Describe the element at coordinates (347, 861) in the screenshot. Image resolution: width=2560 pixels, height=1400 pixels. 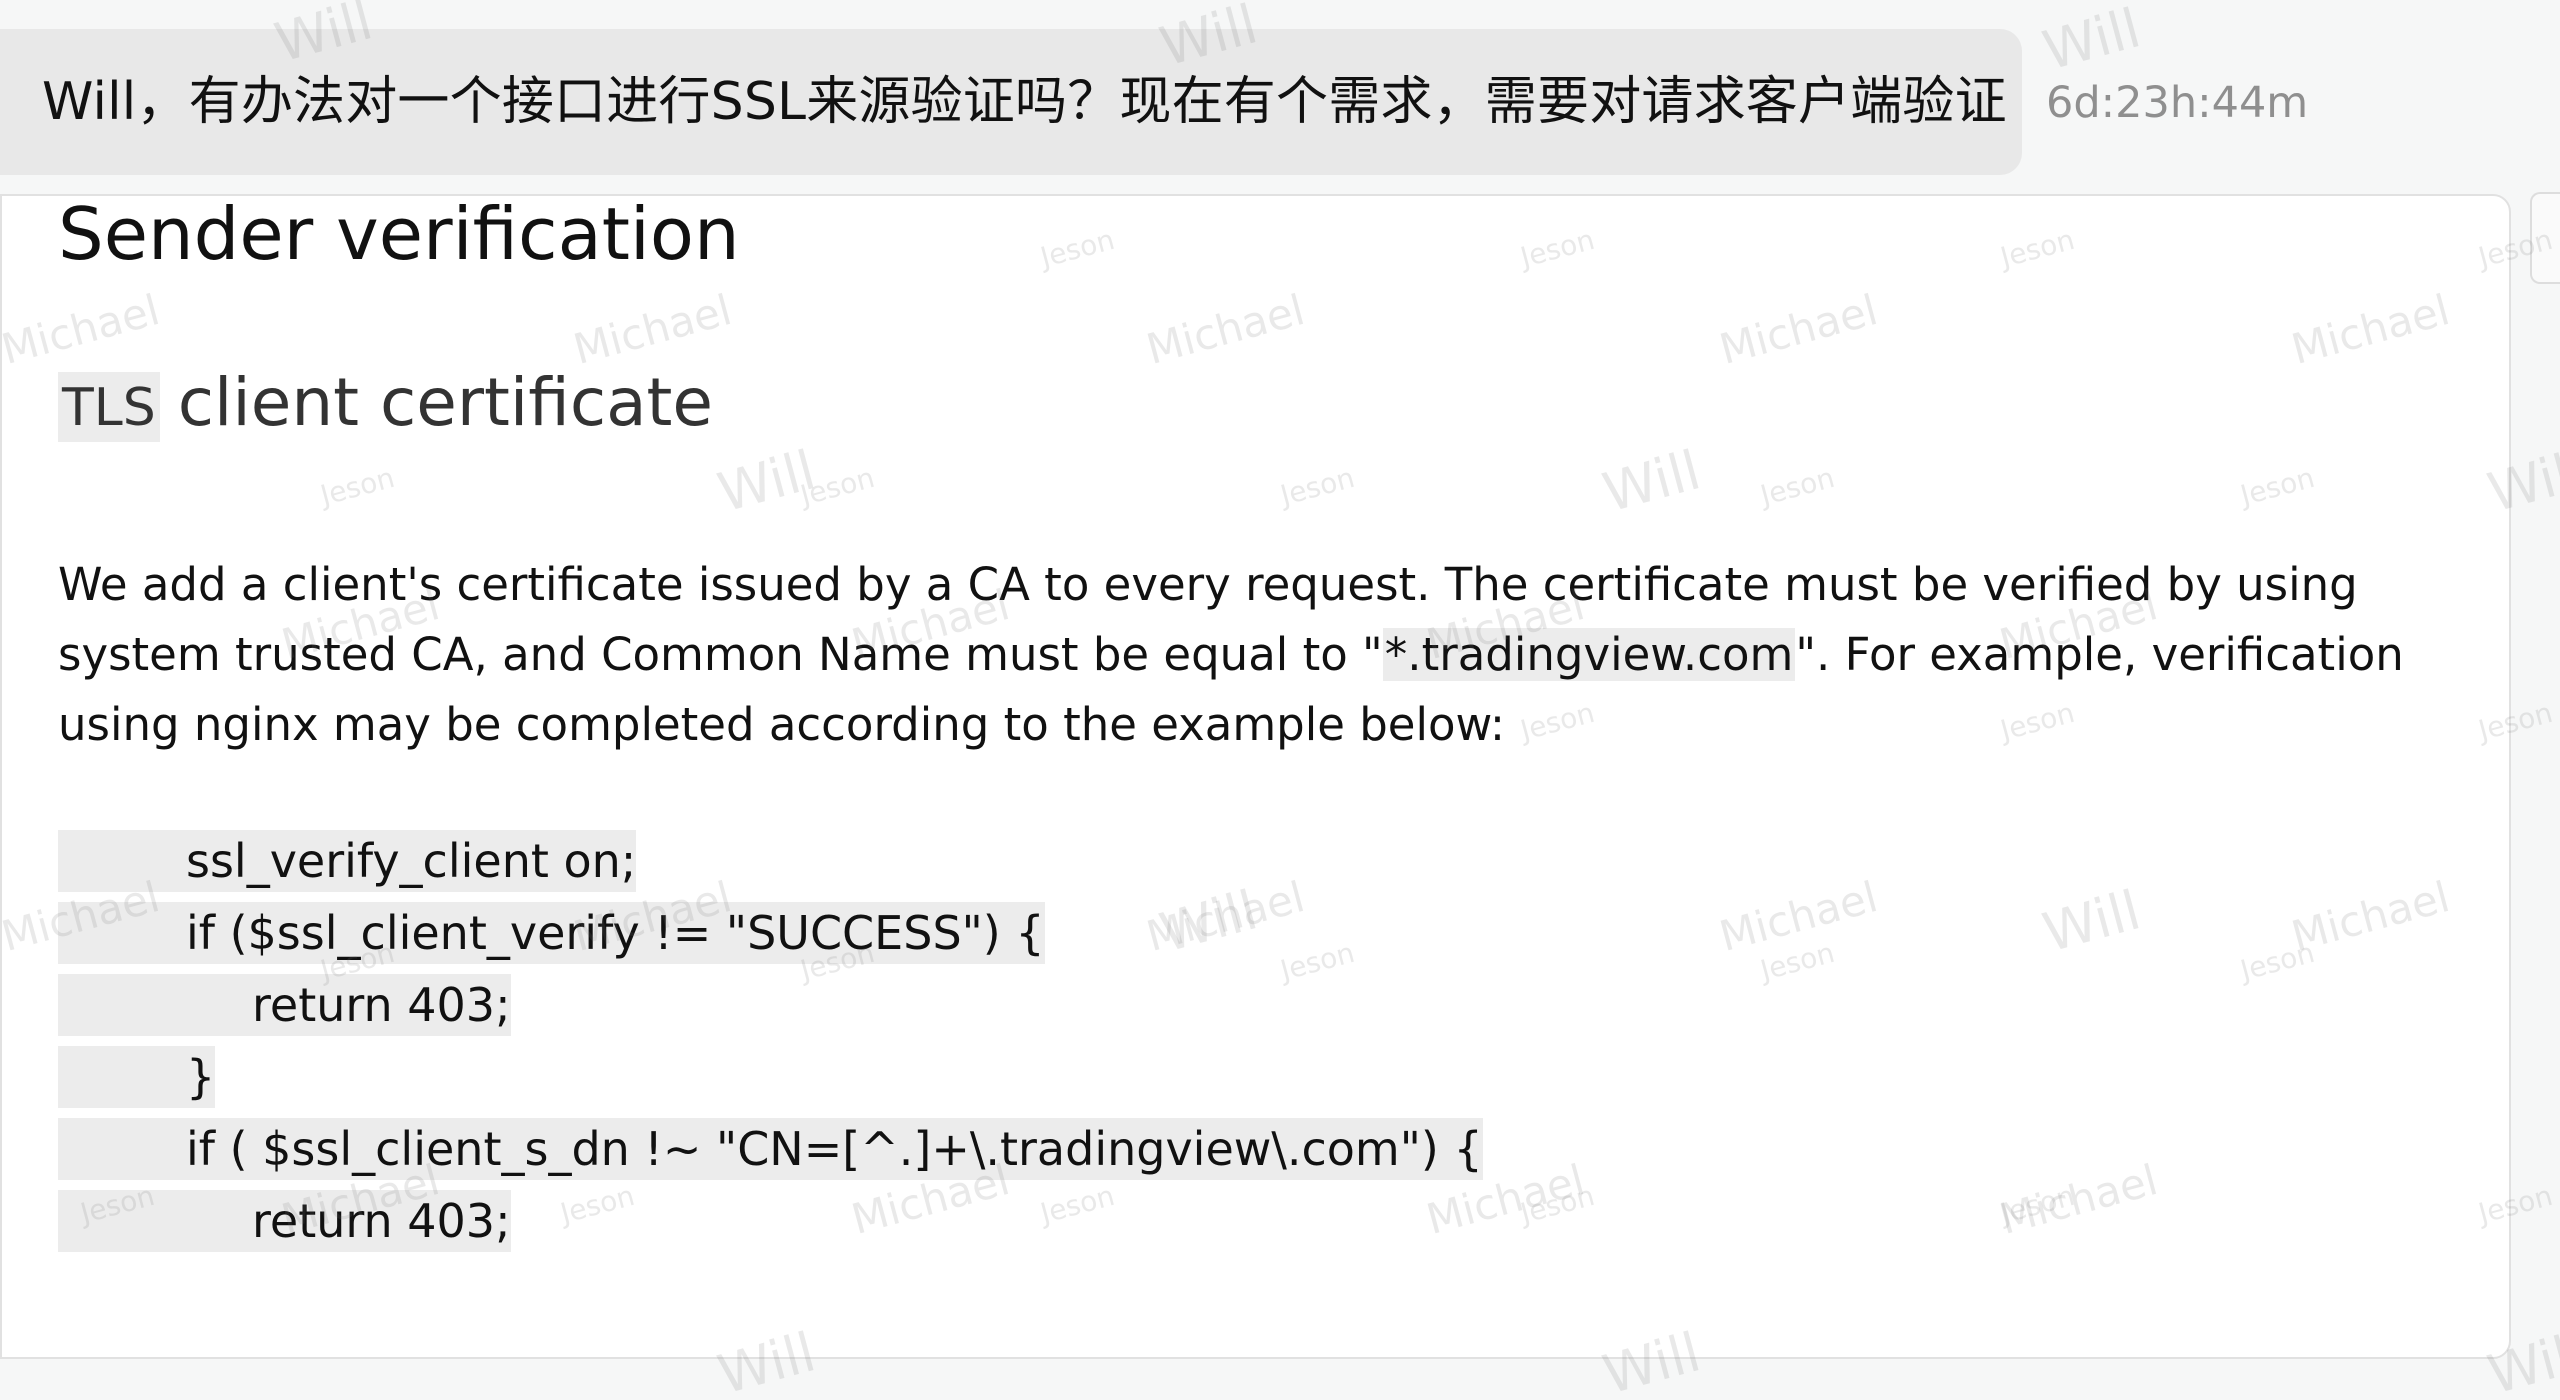
I see `code-text: ssl_verify_client on;` at that location.